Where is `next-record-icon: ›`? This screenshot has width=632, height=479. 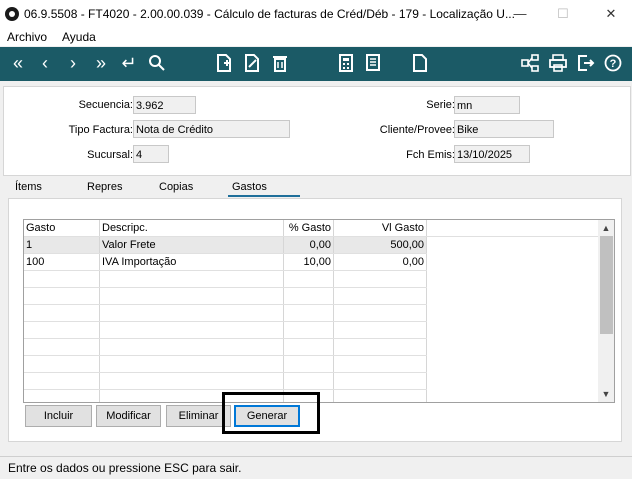 next-record-icon: › is located at coordinates (73, 63).